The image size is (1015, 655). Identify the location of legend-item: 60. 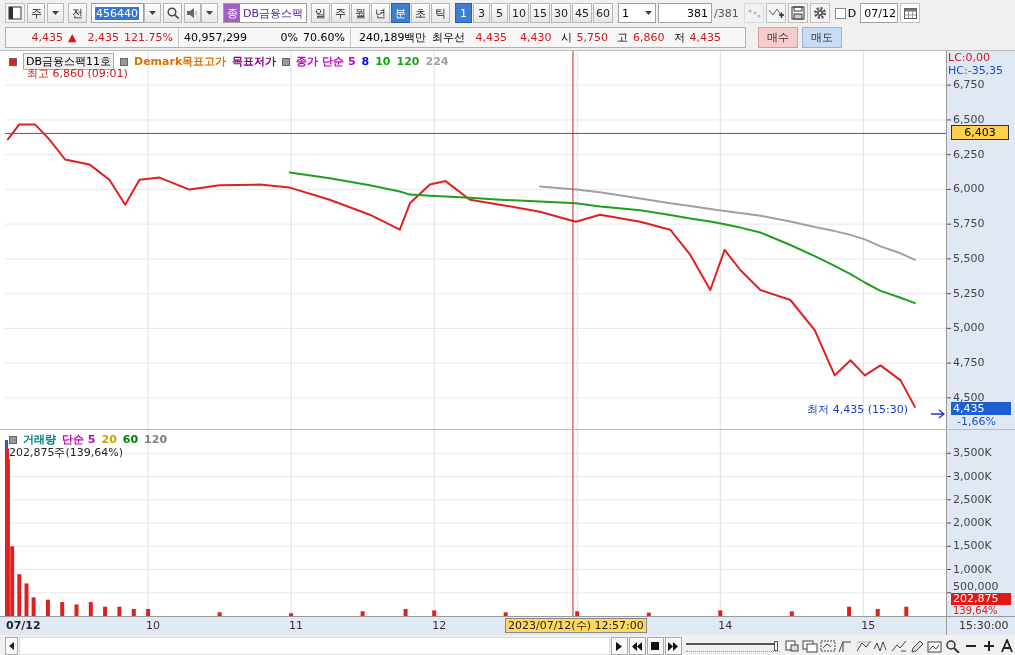
(130, 439).